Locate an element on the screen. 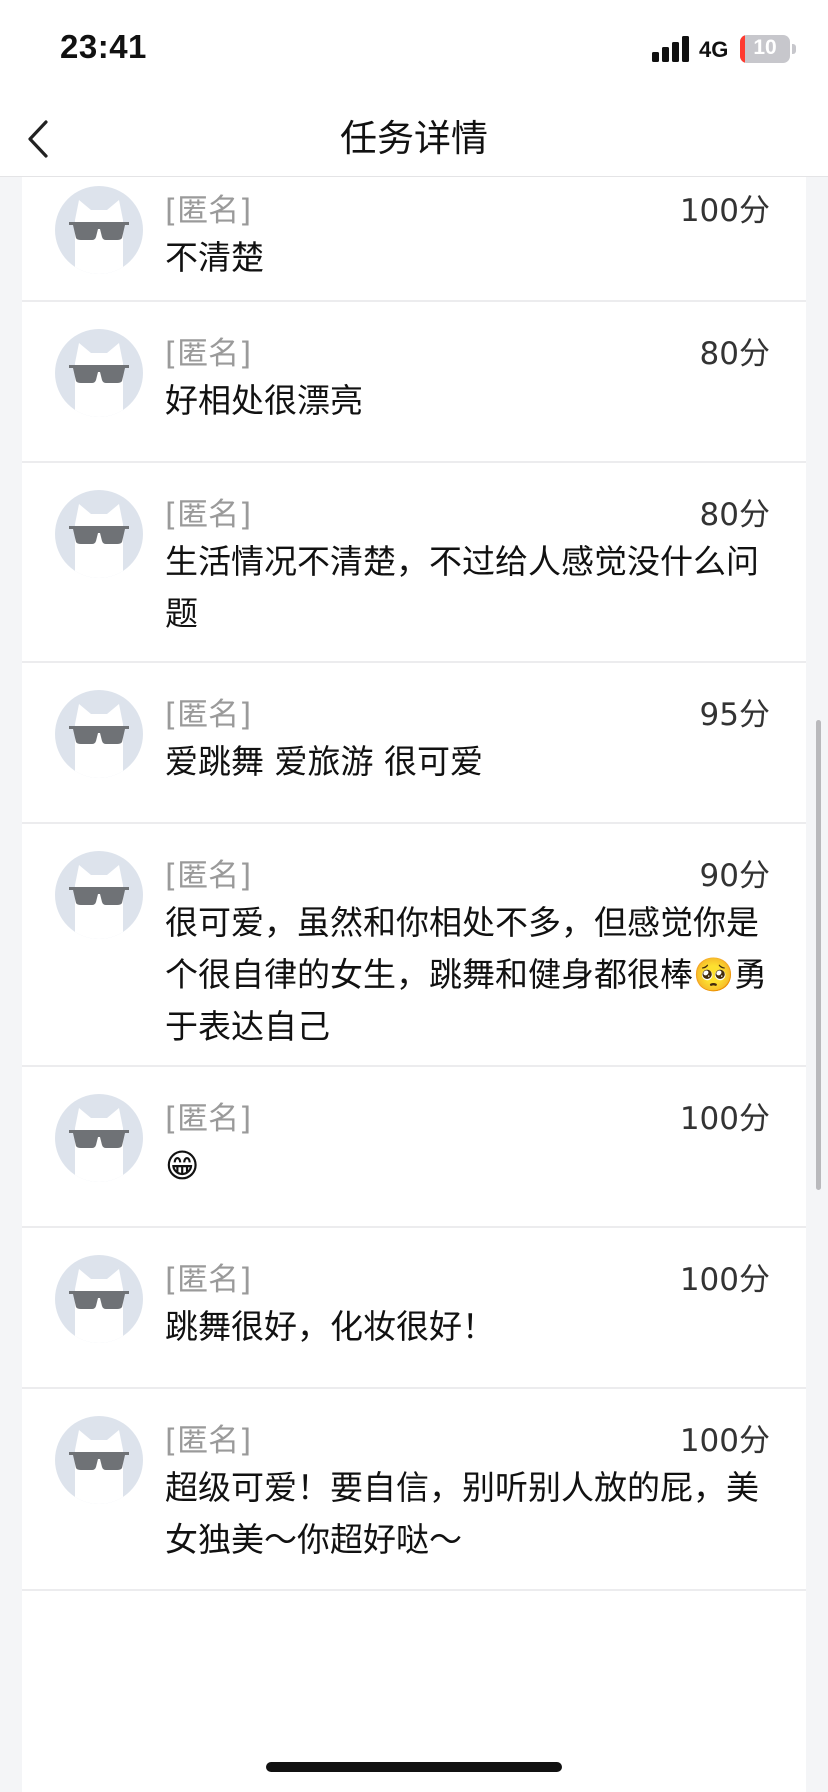  comment-score: 90分 is located at coordinates (734, 876).